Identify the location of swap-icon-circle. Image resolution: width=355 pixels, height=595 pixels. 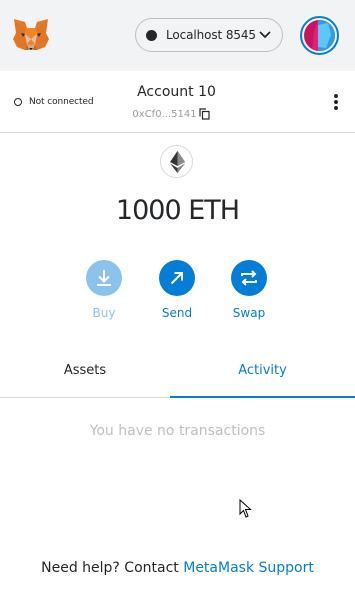
(249, 278).